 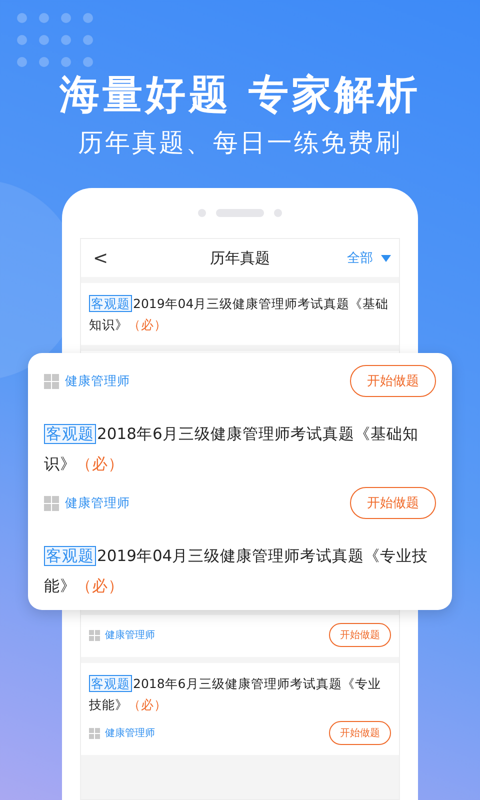 I want to click on camera-dot, so click(x=202, y=213).